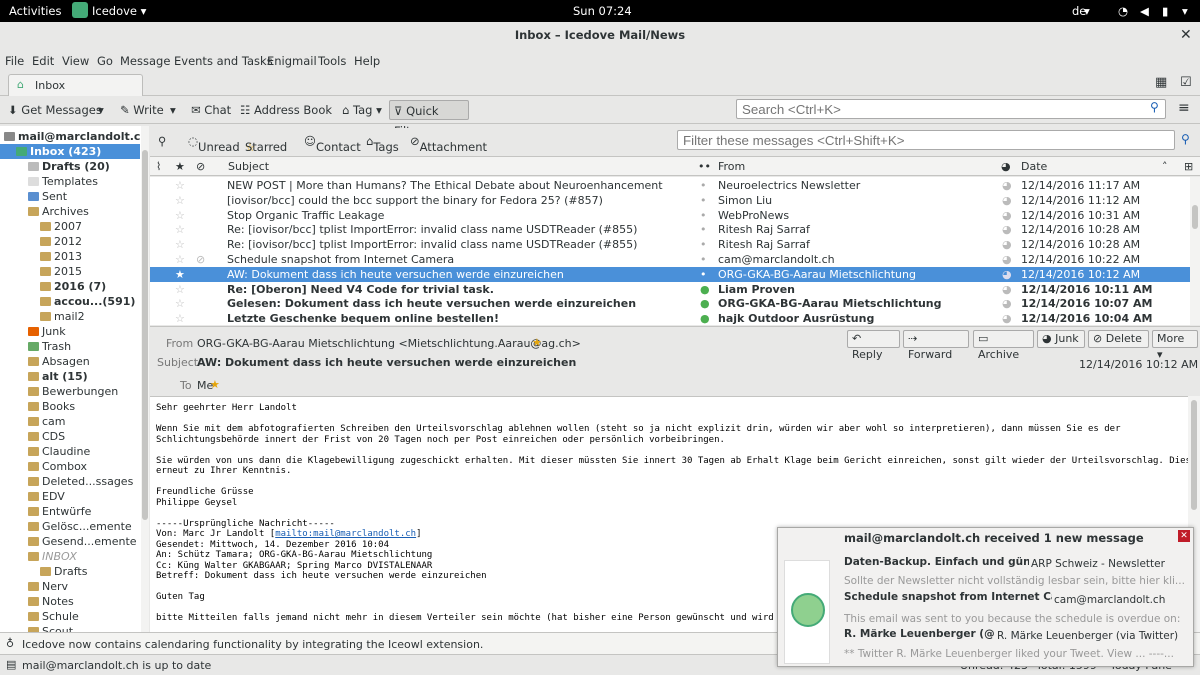  What do you see at coordinates (70, 196) in the screenshot?
I see `folder-item: Sent` at bounding box center [70, 196].